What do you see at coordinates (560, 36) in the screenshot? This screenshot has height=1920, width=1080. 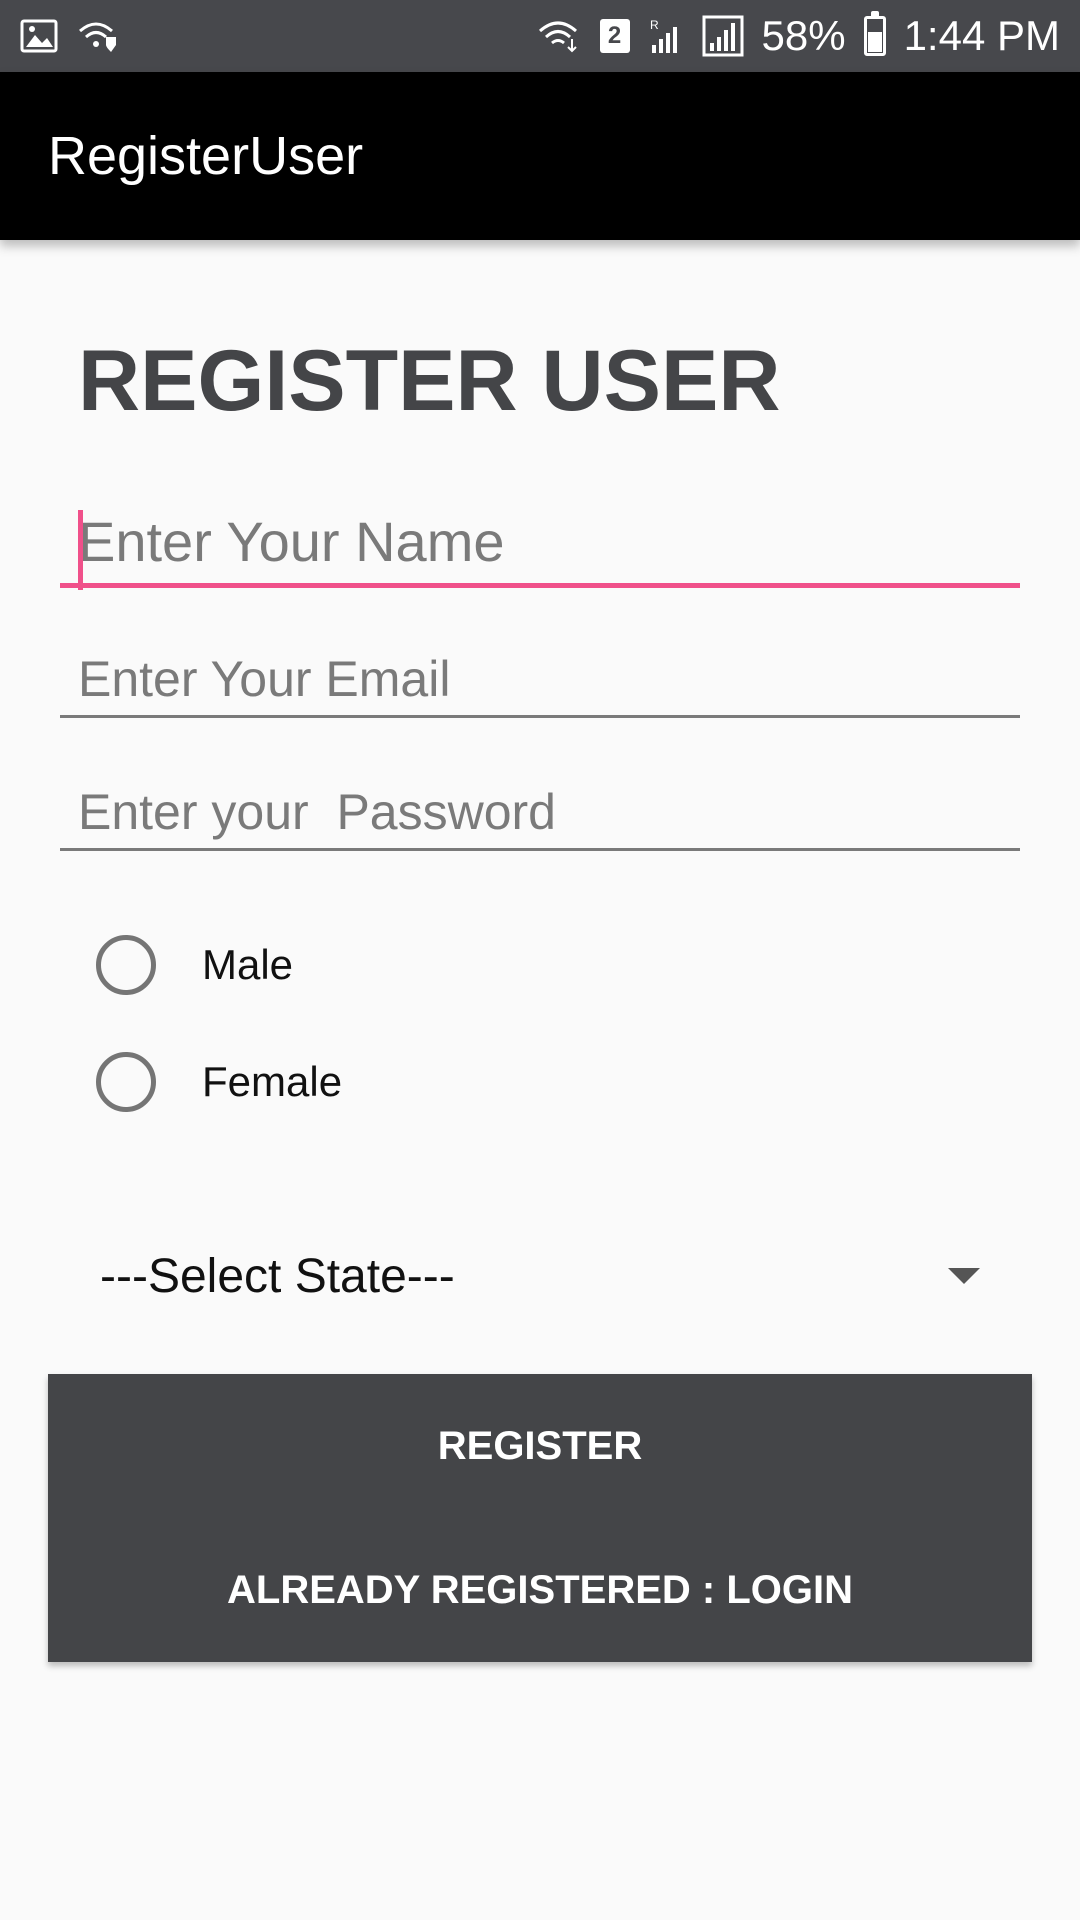 I see `wifi-icon` at bounding box center [560, 36].